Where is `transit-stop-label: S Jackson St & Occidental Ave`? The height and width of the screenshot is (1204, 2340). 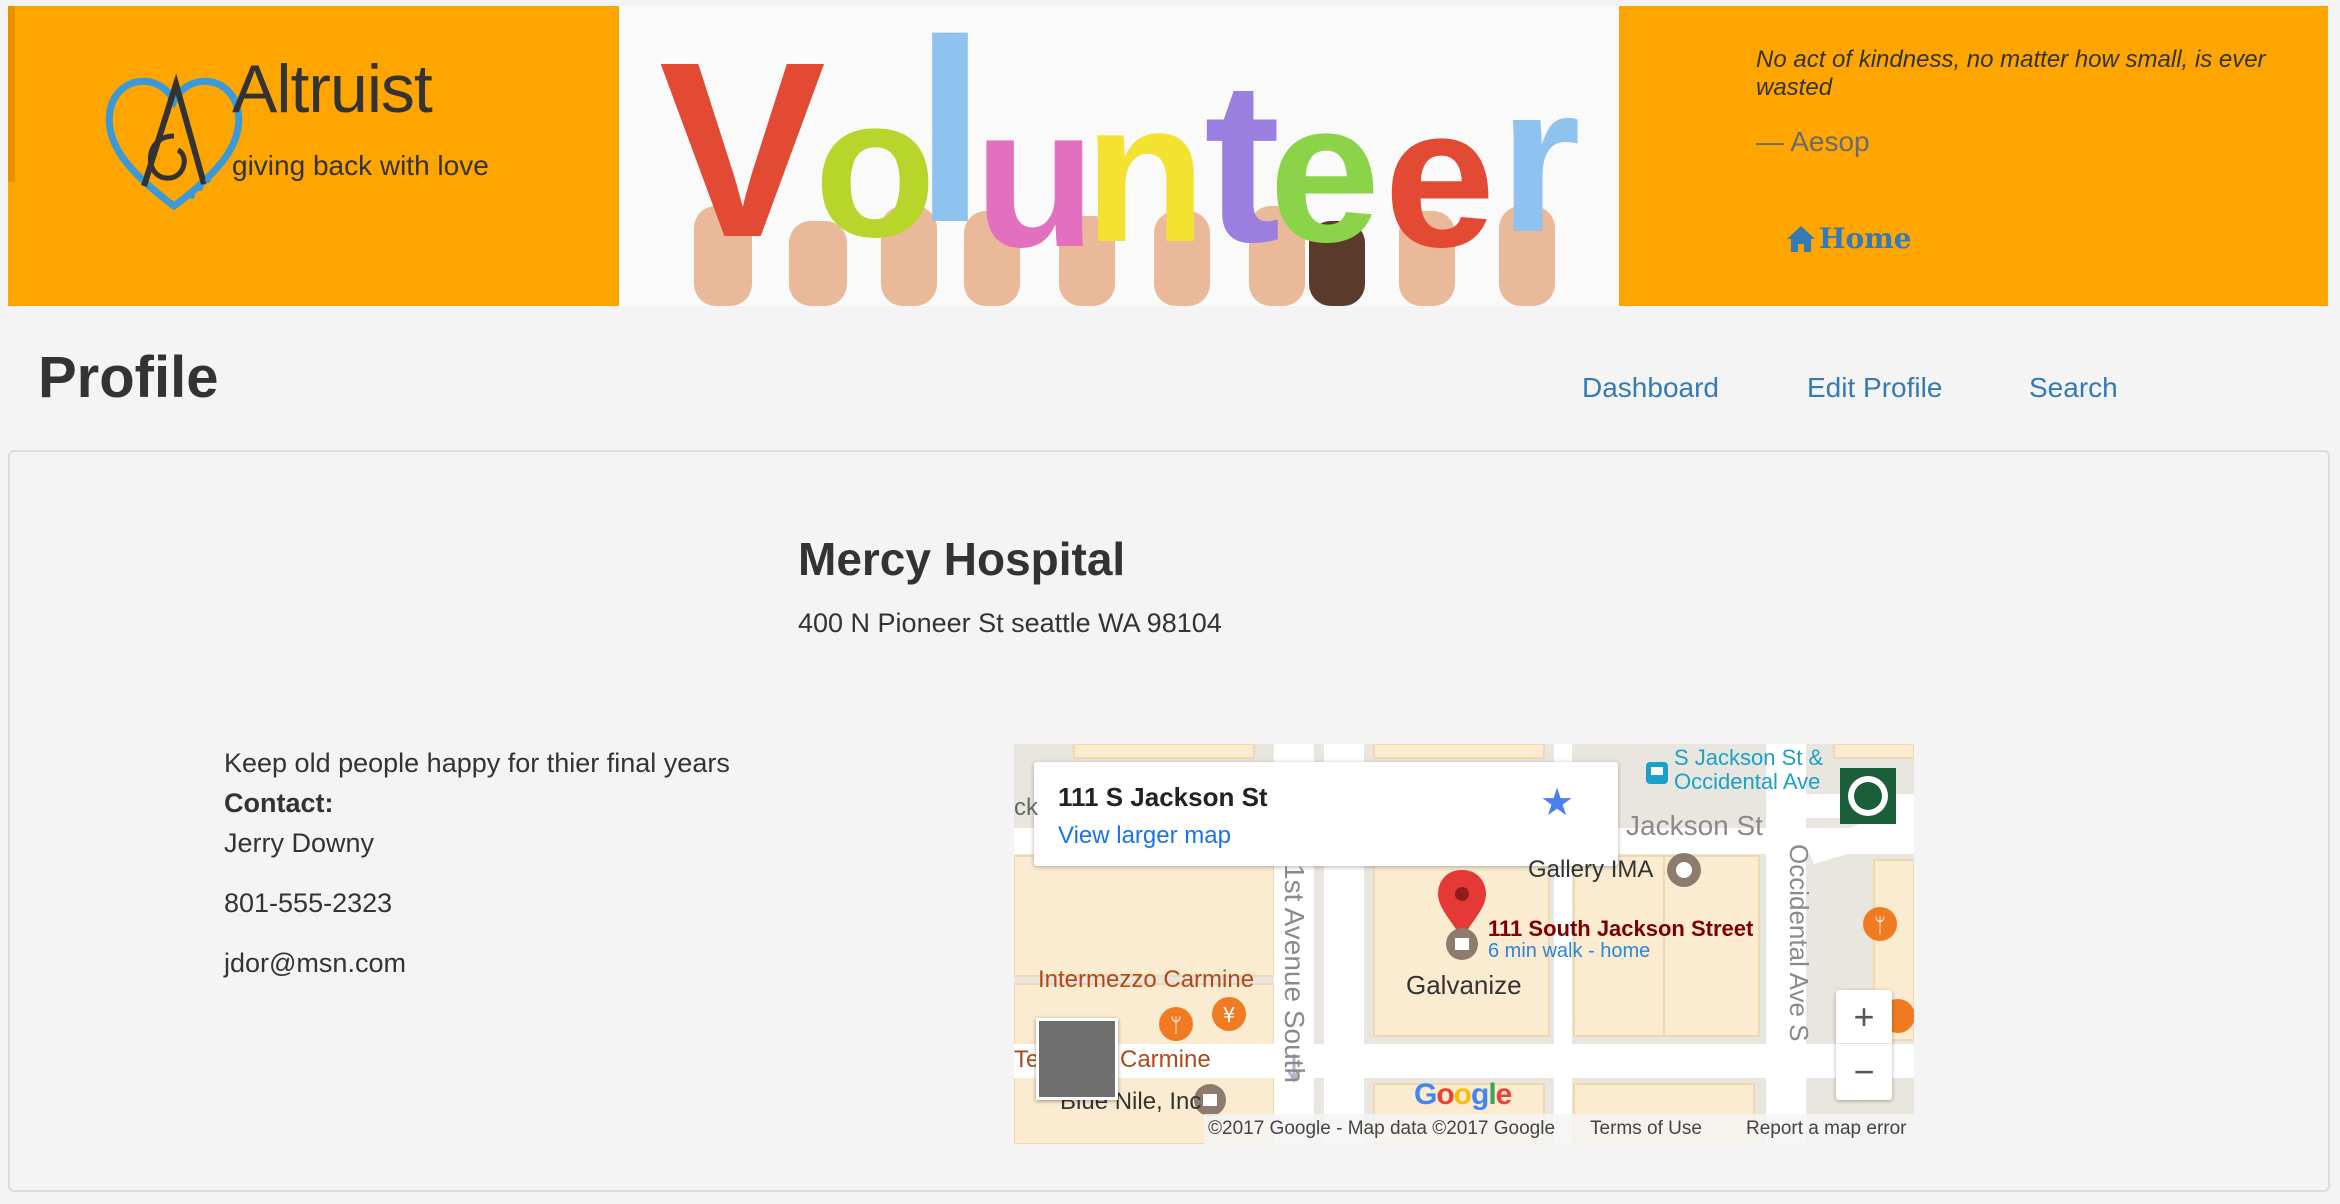
transit-stop-label: S Jackson St & Occidental Ave is located at coordinates (1759, 770).